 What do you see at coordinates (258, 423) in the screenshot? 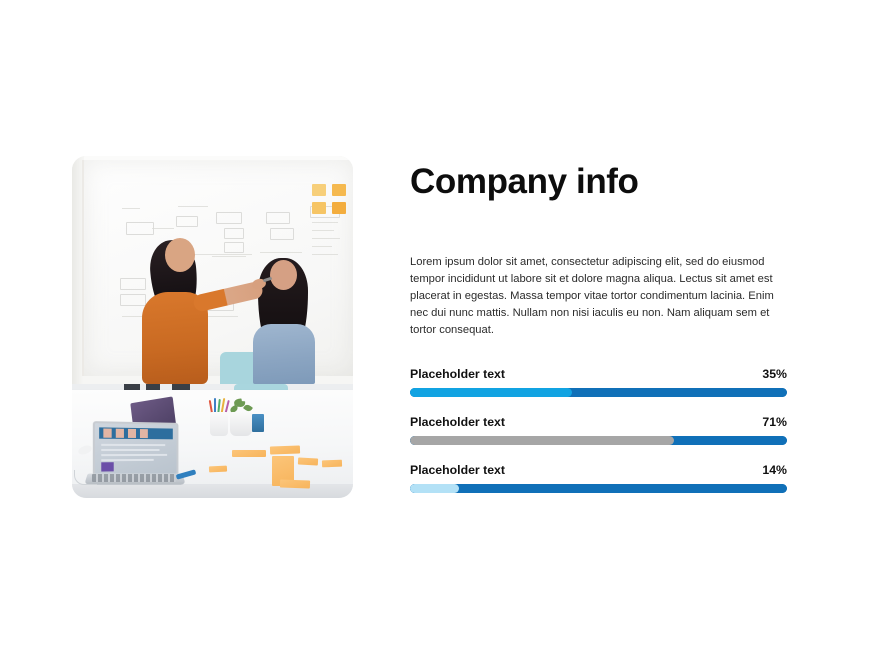
I see `blue-box-object` at bounding box center [258, 423].